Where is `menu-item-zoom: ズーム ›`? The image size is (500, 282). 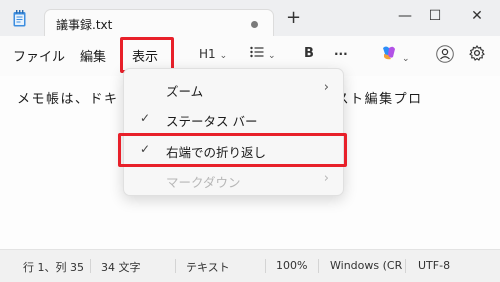 menu-item-zoom: ズーム › is located at coordinates (233, 89).